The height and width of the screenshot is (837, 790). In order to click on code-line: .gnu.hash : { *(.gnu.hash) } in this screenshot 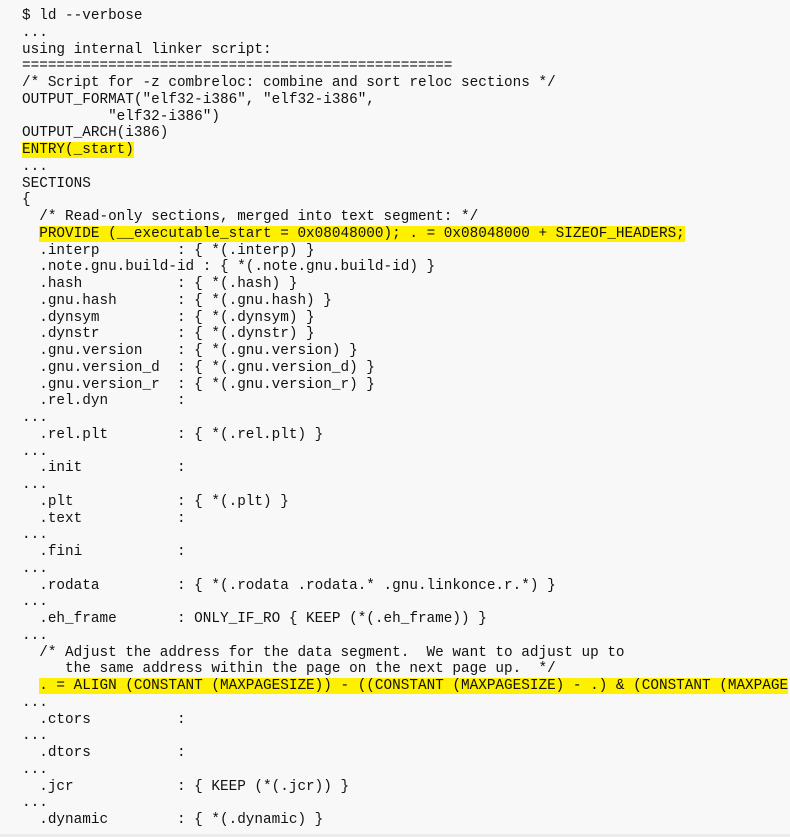, I will do `click(177, 300)`.